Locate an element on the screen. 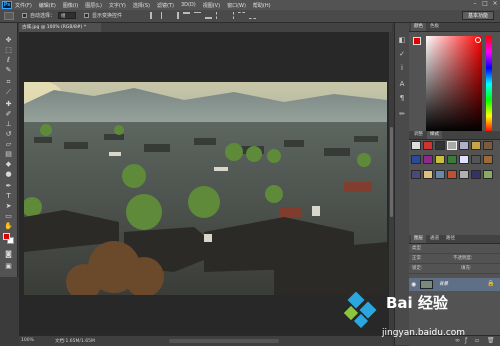 This screenshot has width=500, height=346. workspace-switcher: 基本功能 is located at coordinates (478, 15).